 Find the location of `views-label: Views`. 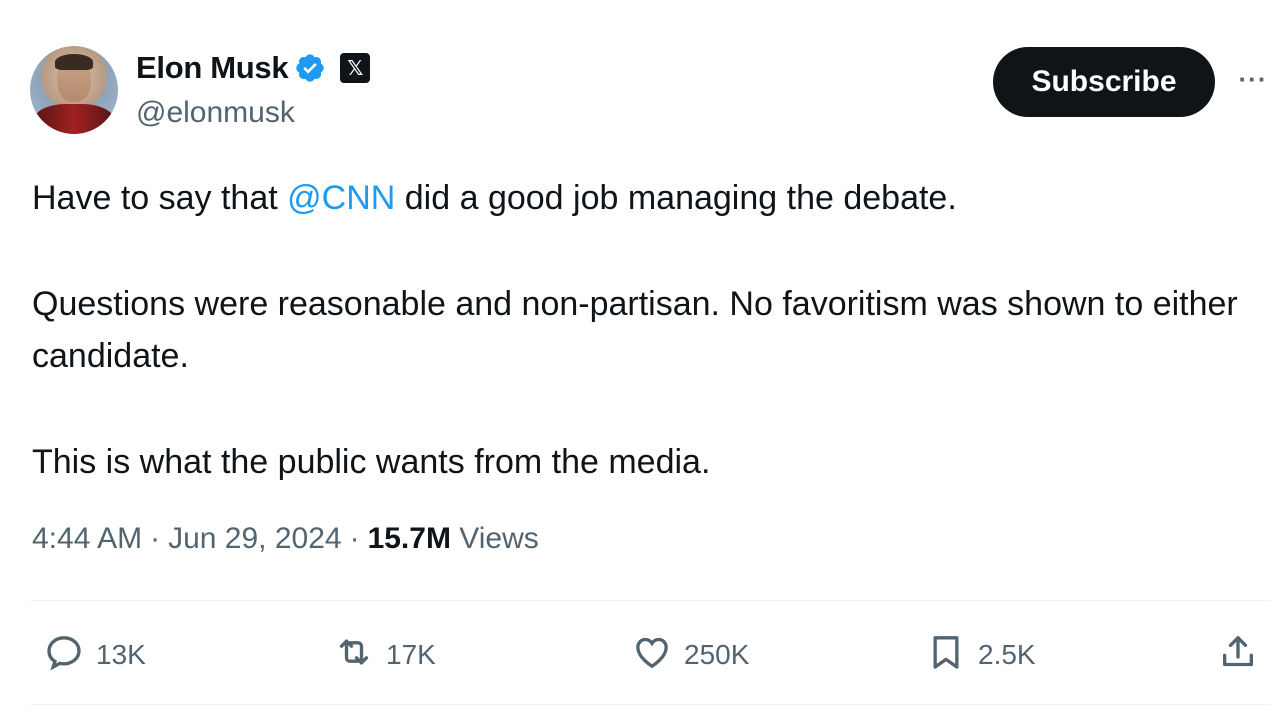

views-label: Views is located at coordinates (499, 538).